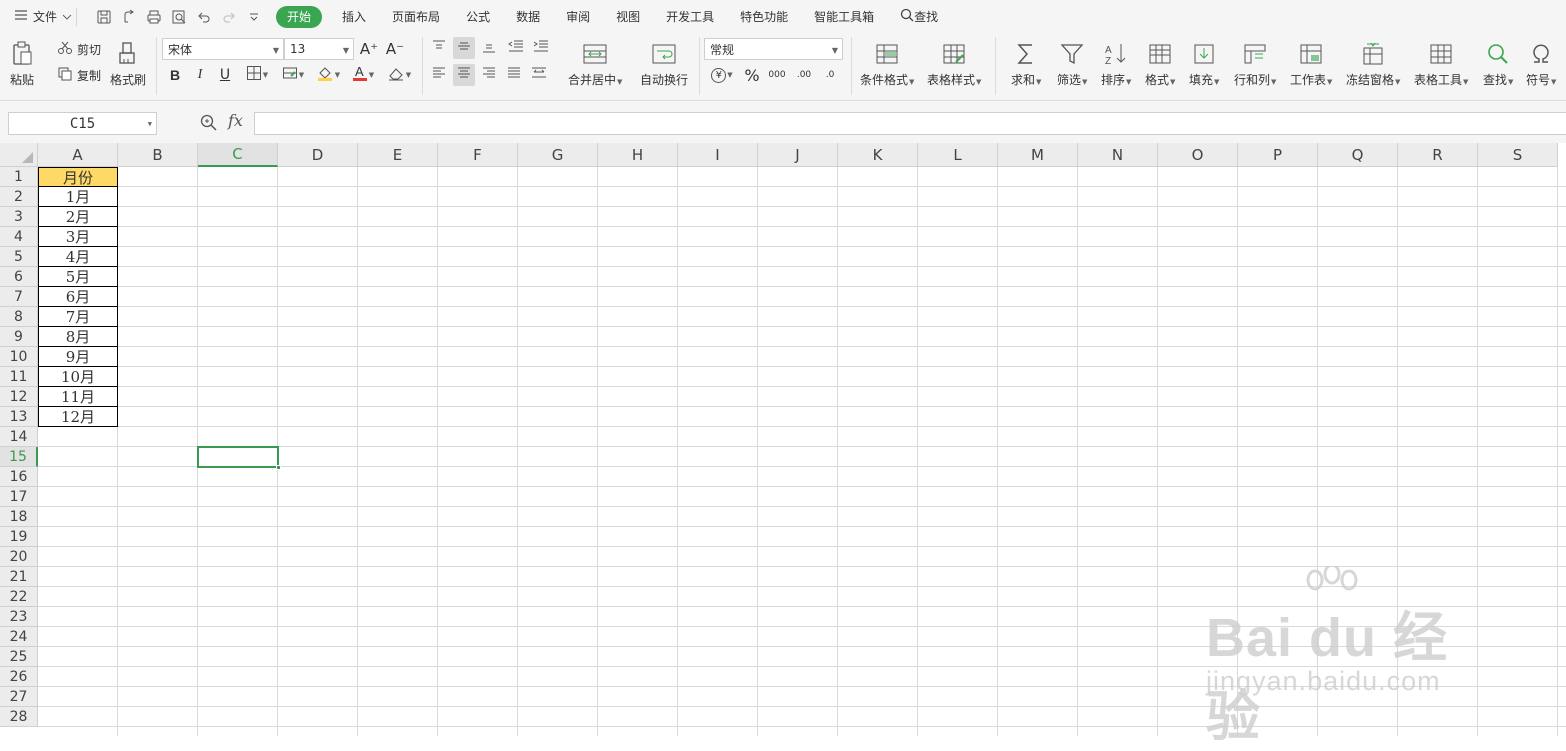 This screenshot has width=1566, height=751. What do you see at coordinates (178, 17) in the screenshot?
I see `print-preview-icon` at bounding box center [178, 17].